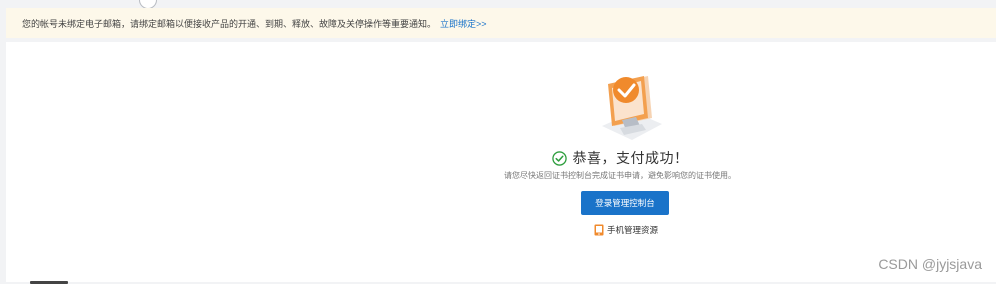  I want to click on csdn-watermark: CSDN @jyjsjava, so click(930, 264).